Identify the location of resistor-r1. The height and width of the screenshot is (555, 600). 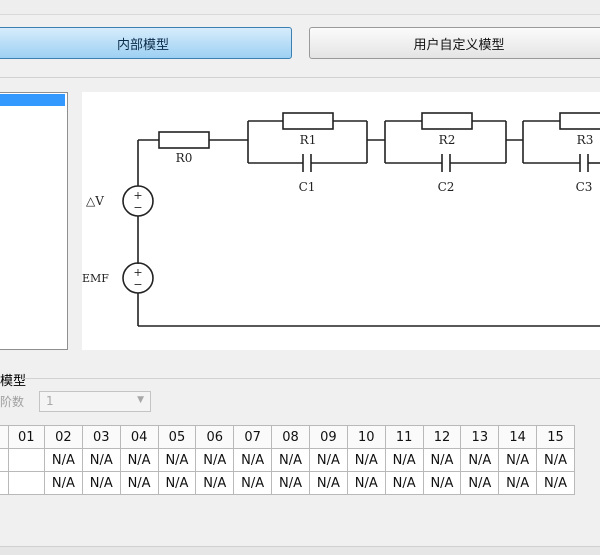
(308, 121).